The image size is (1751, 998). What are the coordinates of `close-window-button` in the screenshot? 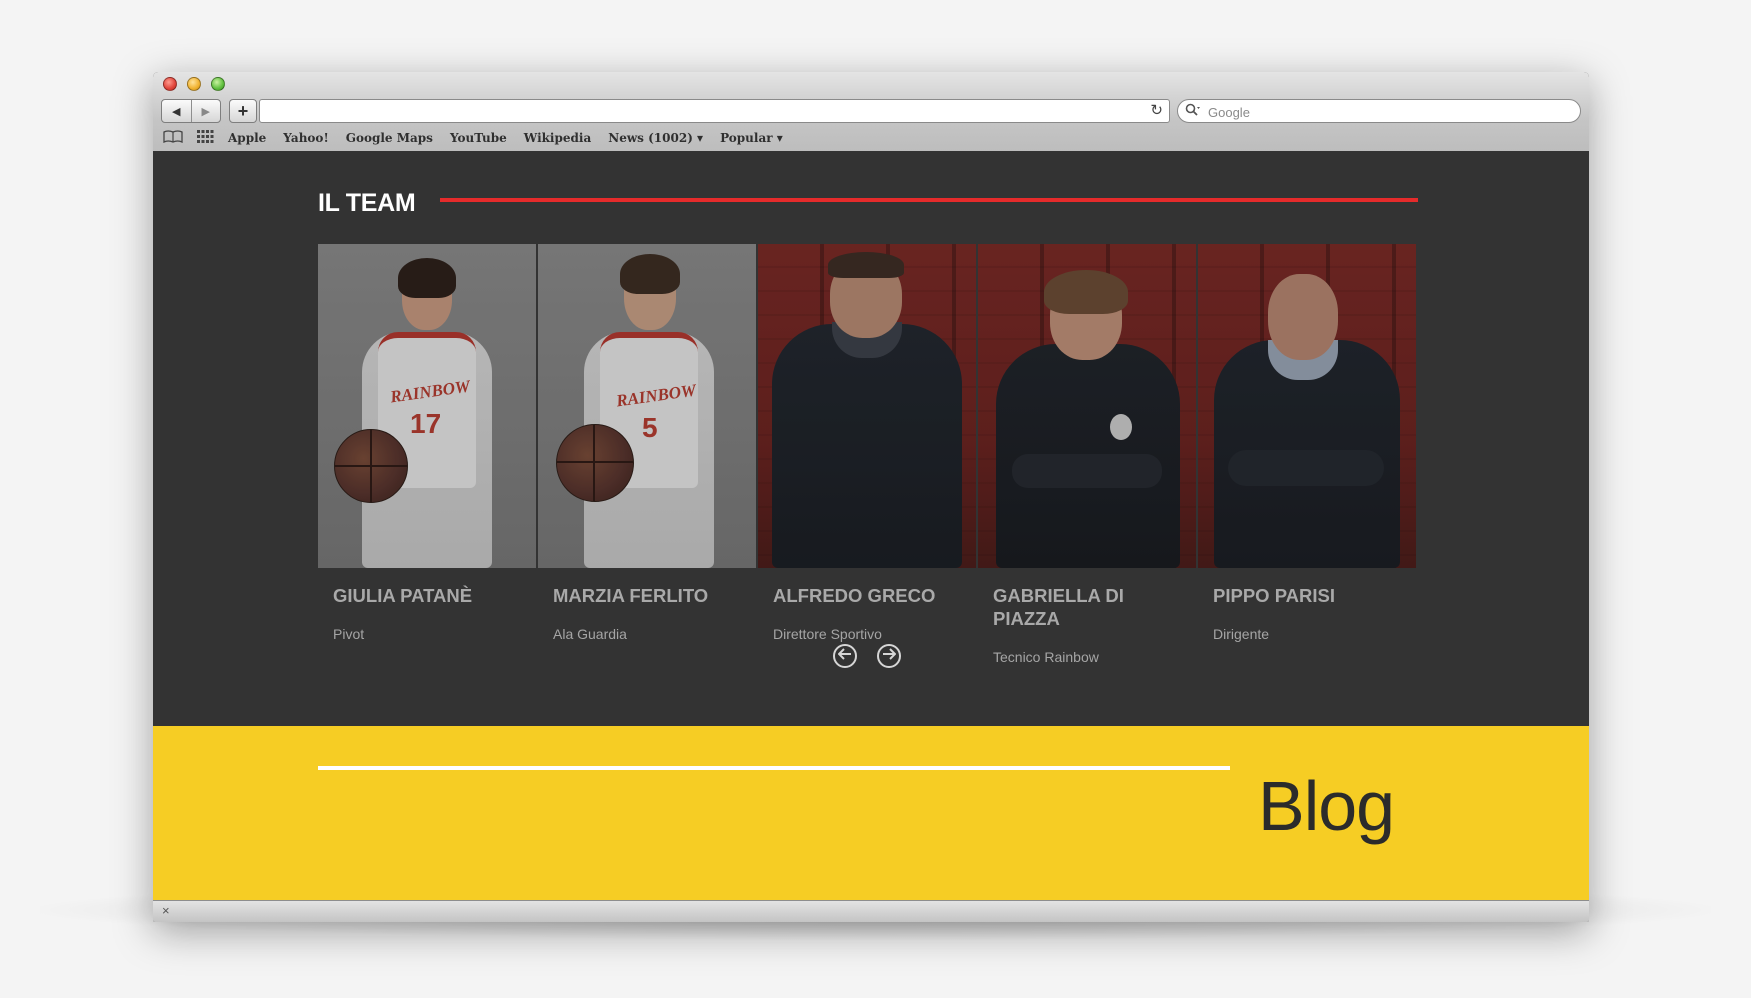 It's located at (170, 84).